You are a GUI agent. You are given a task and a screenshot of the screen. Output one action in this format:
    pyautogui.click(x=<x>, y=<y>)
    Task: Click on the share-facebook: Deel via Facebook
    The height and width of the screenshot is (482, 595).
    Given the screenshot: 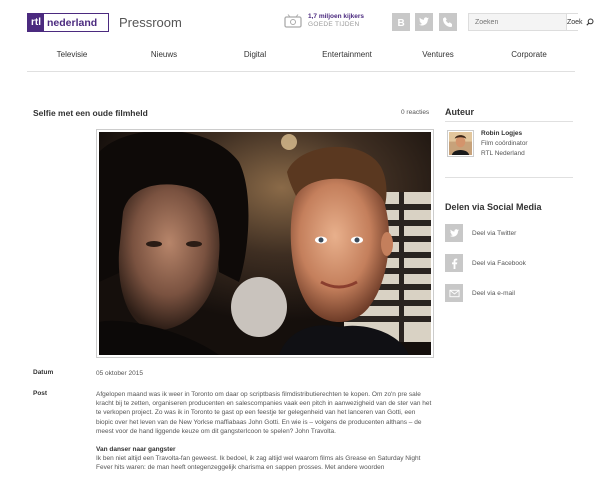 What is the action you would take?
    pyautogui.click(x=515, y=263)
    